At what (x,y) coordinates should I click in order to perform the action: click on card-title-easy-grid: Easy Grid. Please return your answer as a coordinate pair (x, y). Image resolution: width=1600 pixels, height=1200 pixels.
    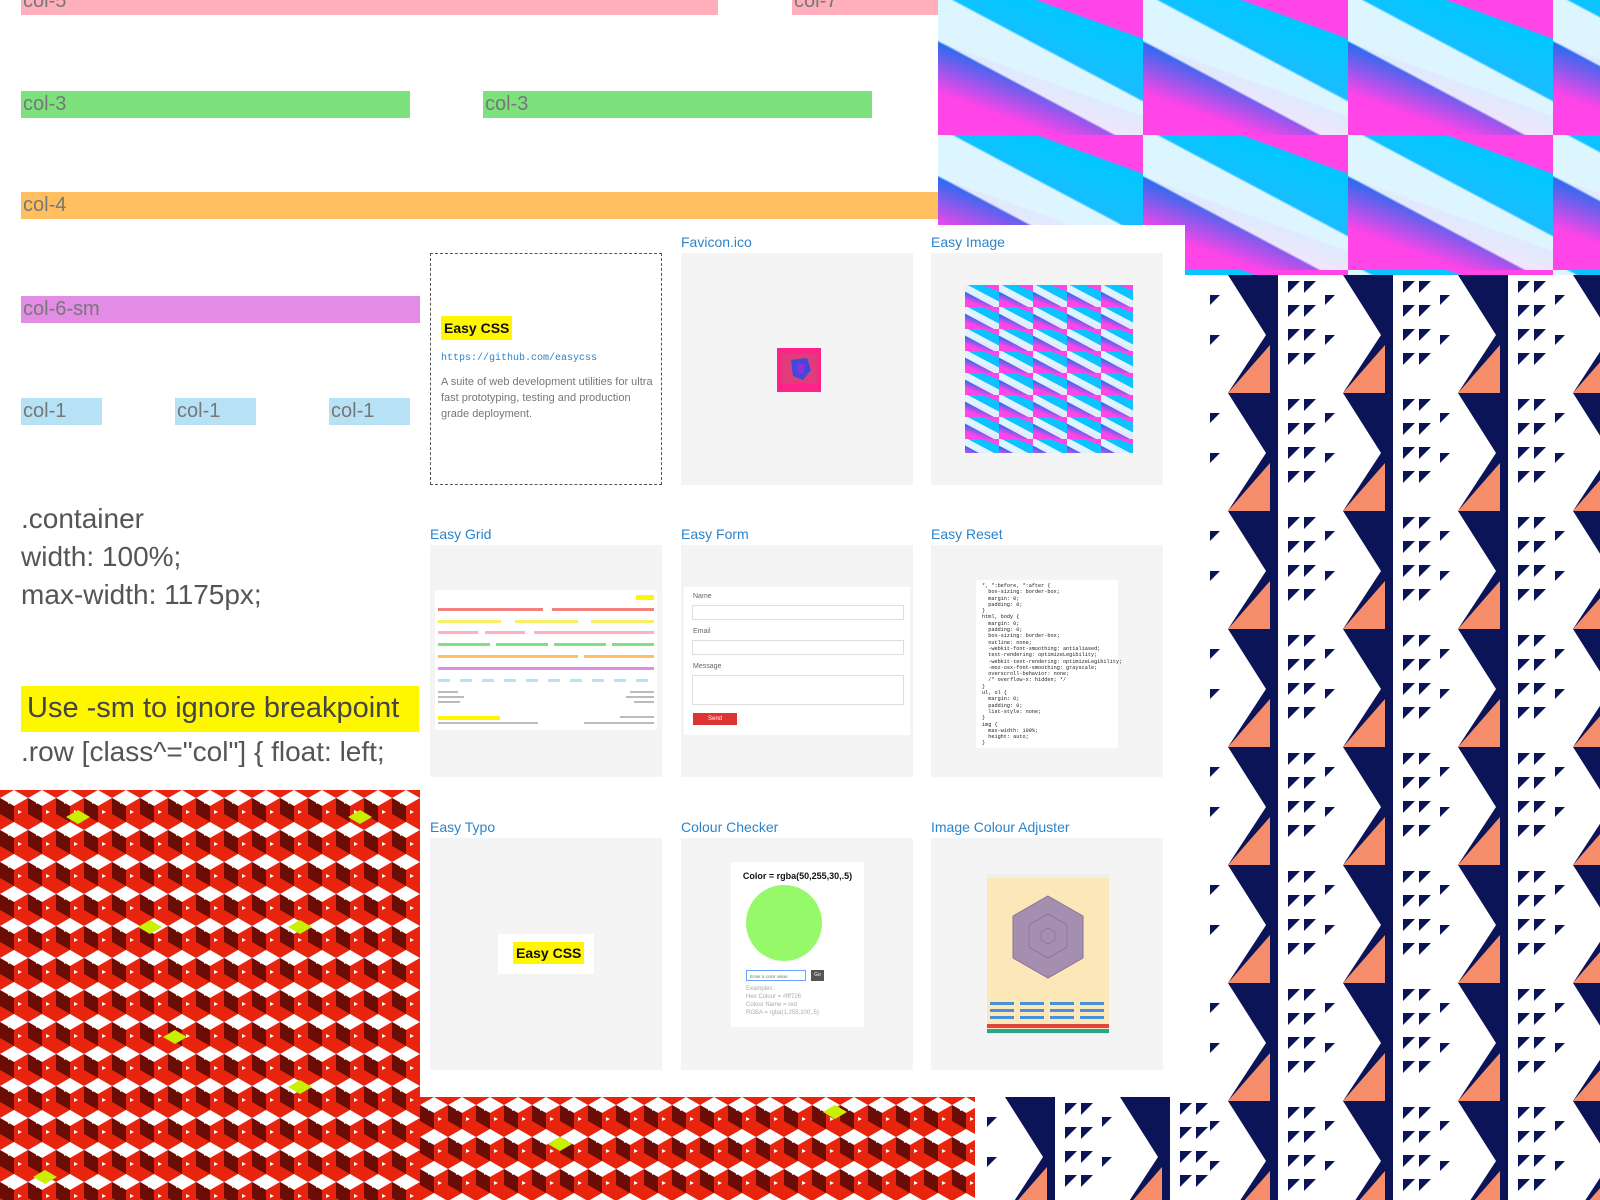
    Looking at the image, I should click on (460, 534).